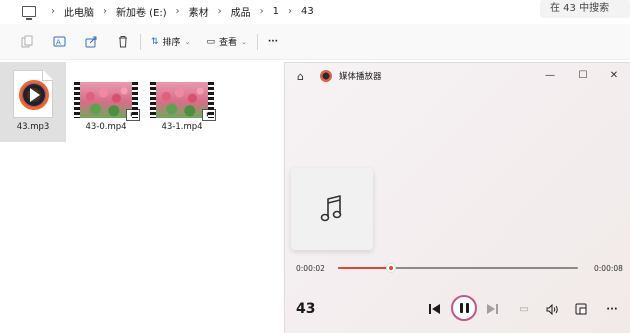 This screenshot has width=630, height=333. I want to click on media-player-logo-icon, so click(325, 76).